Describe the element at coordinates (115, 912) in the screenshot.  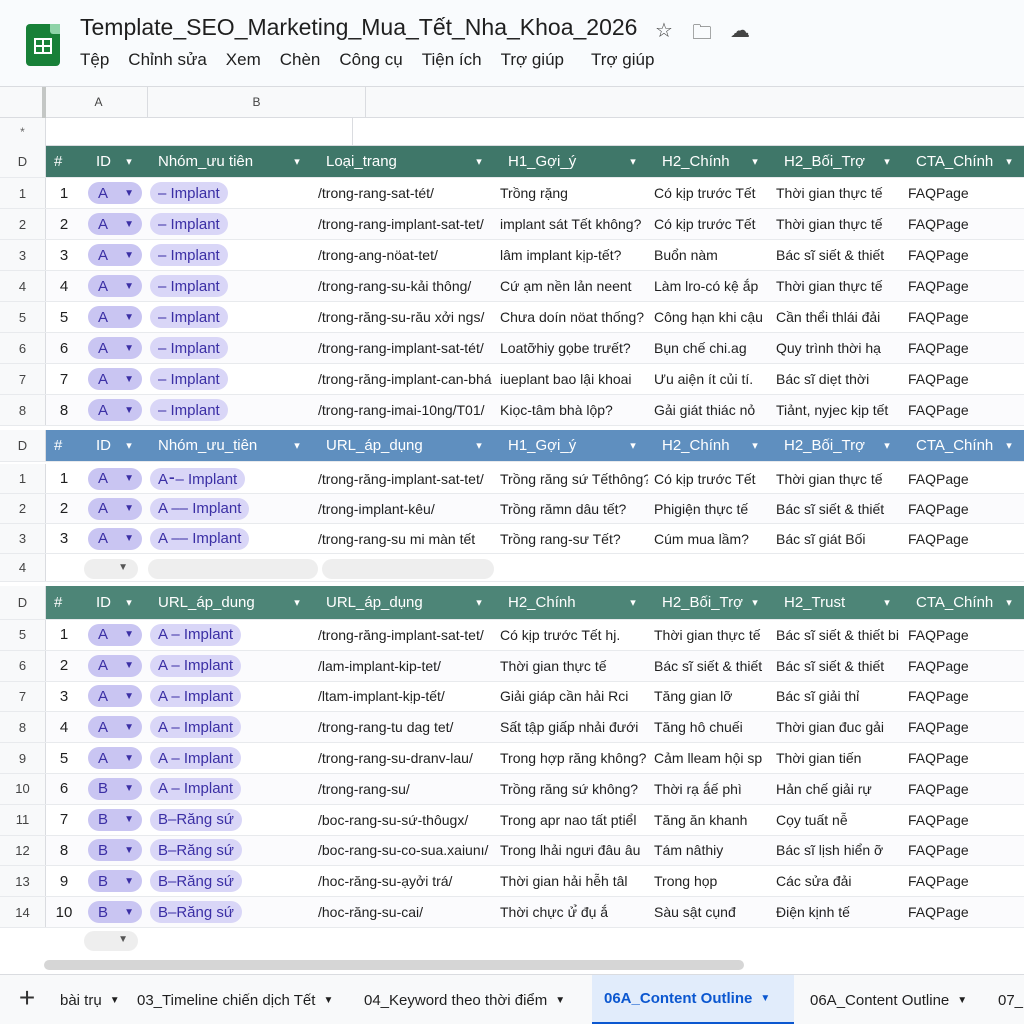
I see `id-dropdown-chip: B ▼` at that location.